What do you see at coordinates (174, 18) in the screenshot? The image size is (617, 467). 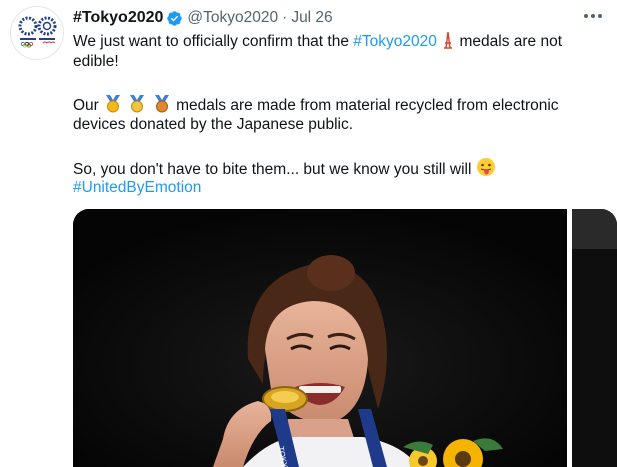 I see `verified-badge-icon` at bounding box center [174, 18].